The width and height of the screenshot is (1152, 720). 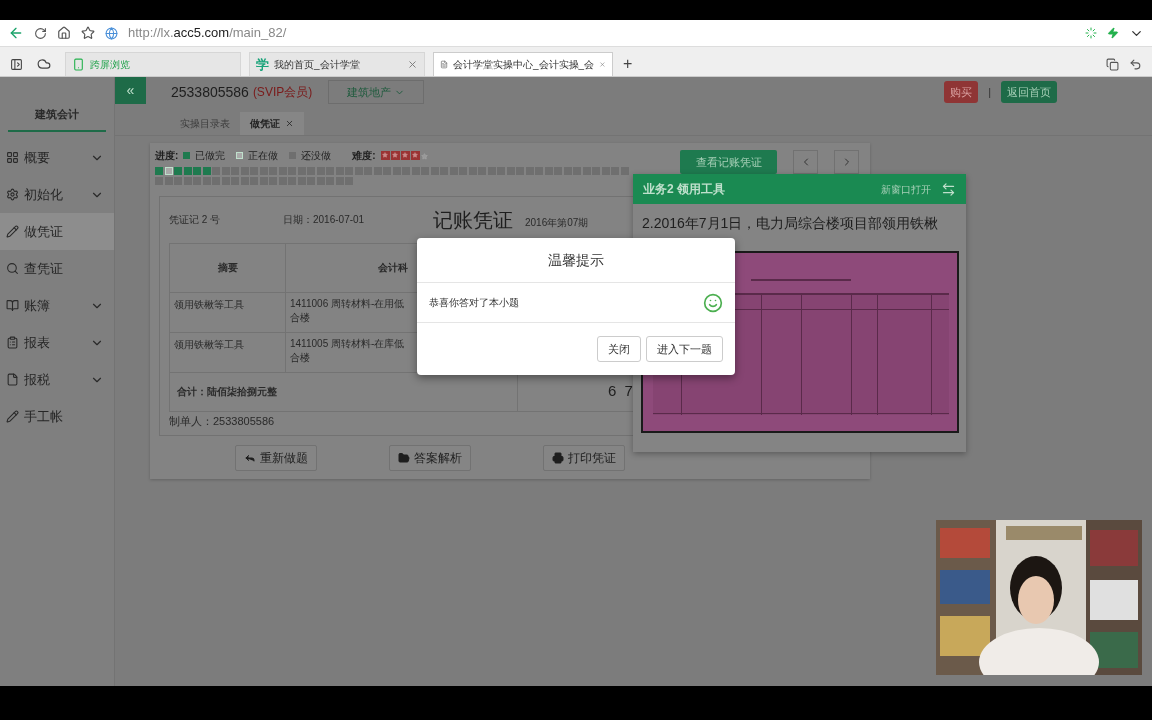 What do you see at coordinates (153, 64) in the screenshot?
I see `browser-tab: 跨屏浏览` at bounding box center [153, 64].